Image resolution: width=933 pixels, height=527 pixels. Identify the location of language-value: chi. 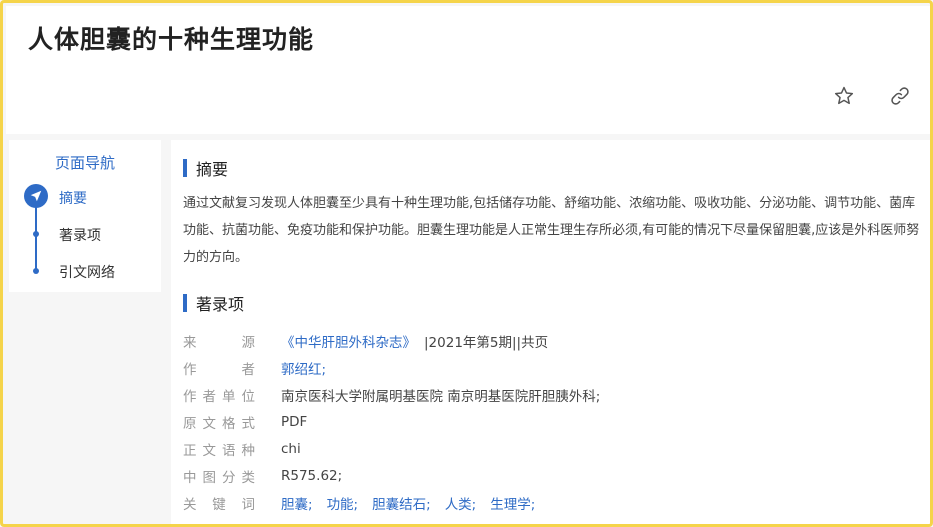
(291, 449).